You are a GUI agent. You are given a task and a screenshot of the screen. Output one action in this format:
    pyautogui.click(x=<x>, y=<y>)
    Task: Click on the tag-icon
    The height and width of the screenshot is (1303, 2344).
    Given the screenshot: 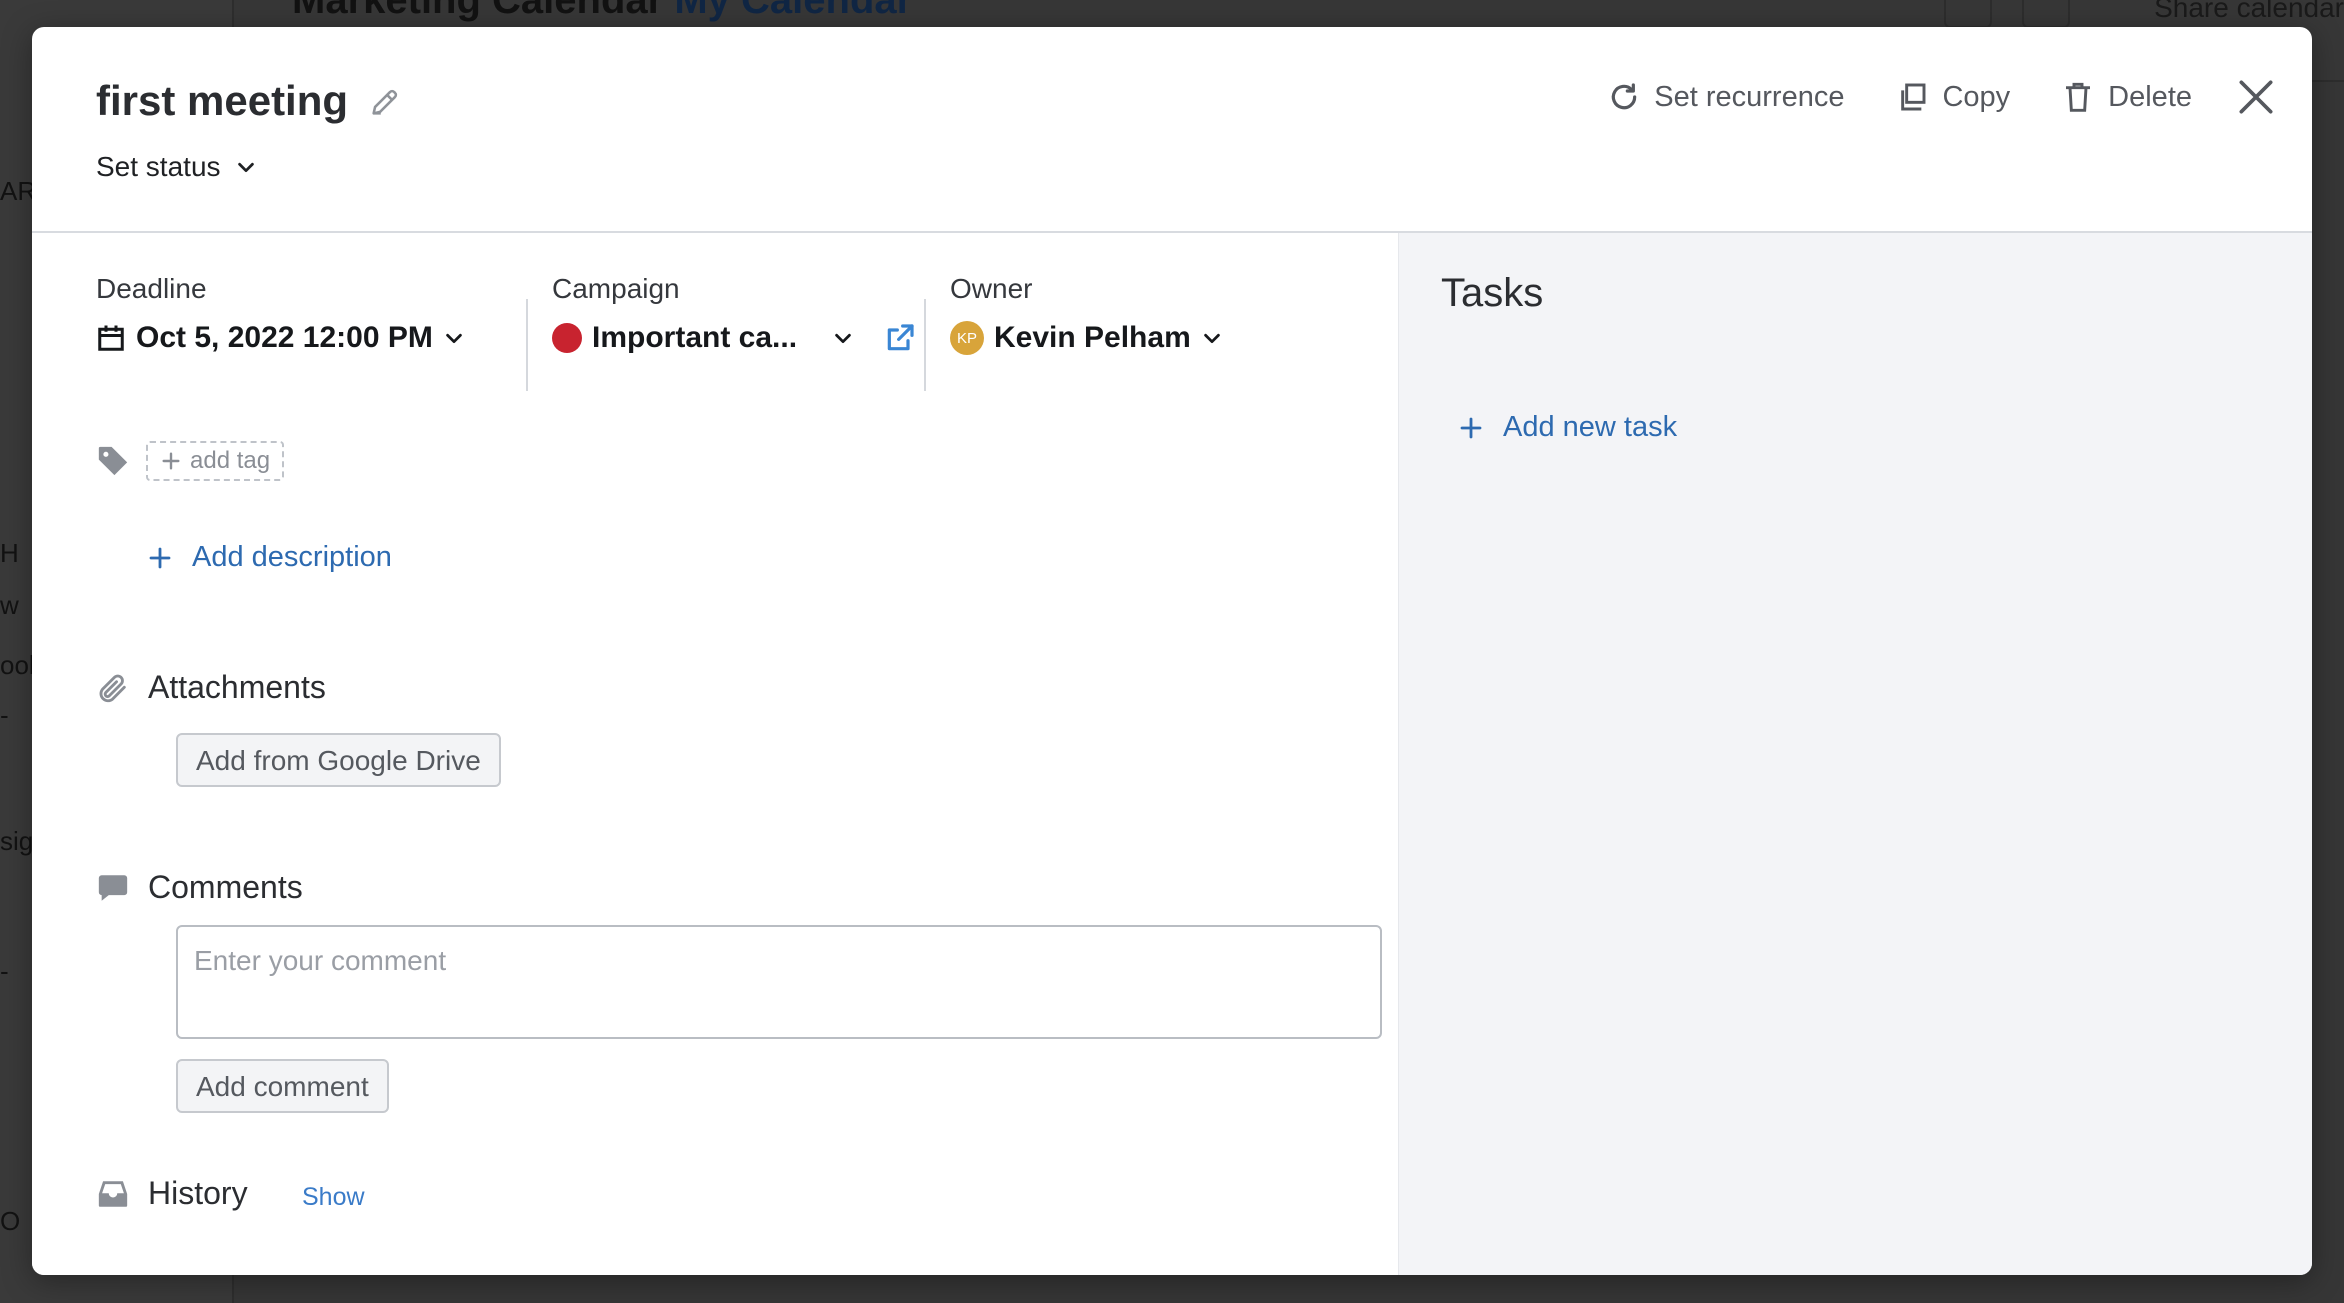 What is the action you would take?
    pyautogui.click(x=113, y=461)
    